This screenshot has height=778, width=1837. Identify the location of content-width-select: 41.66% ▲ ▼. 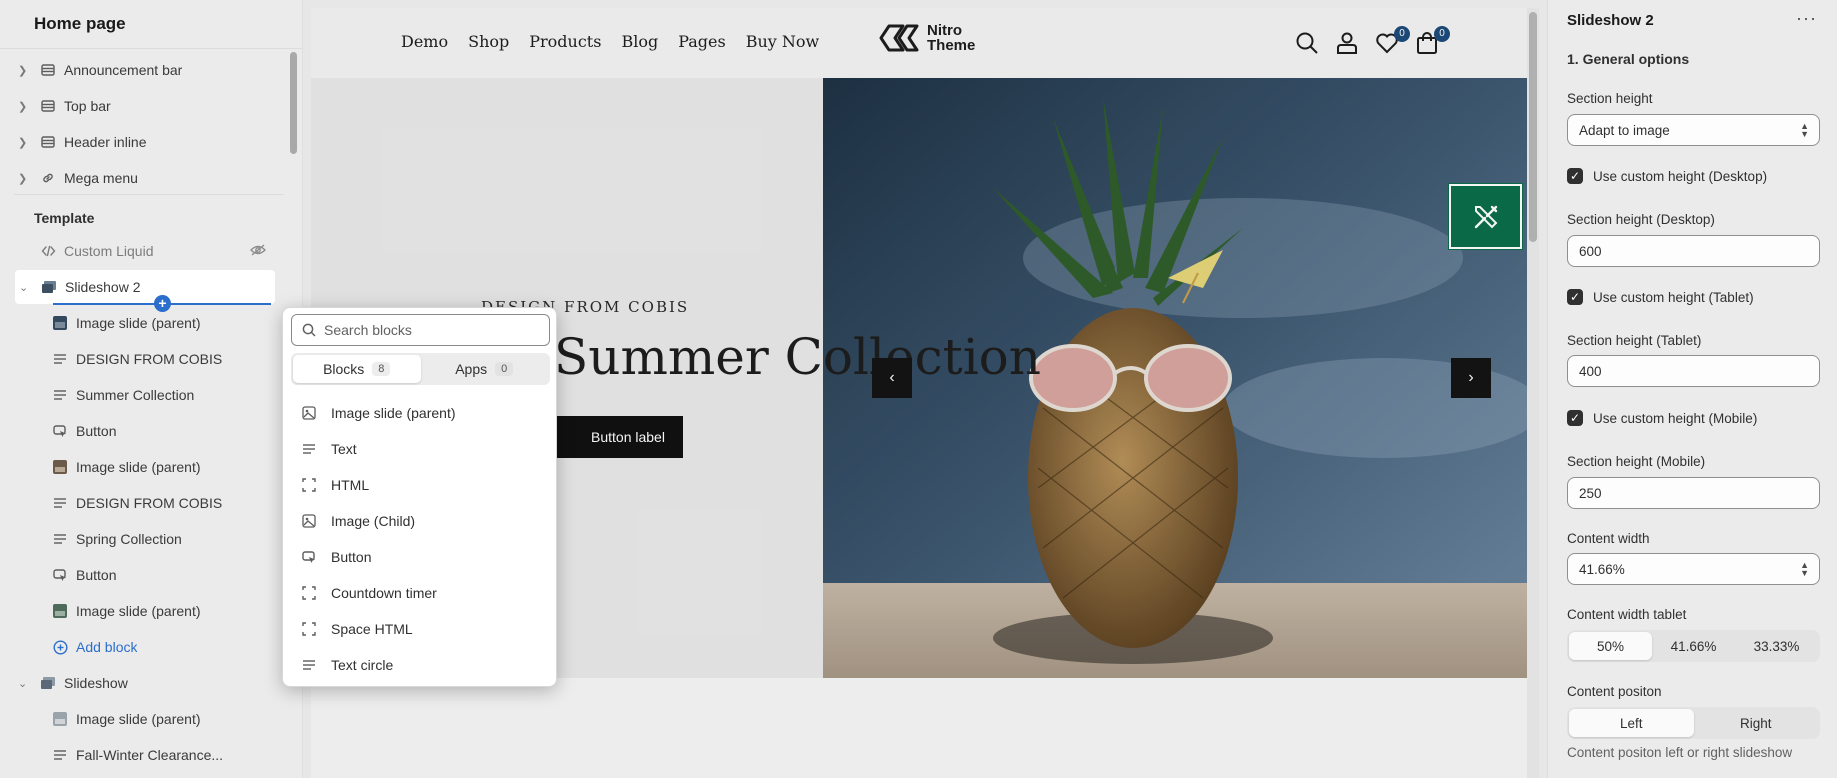
(1693, 569).